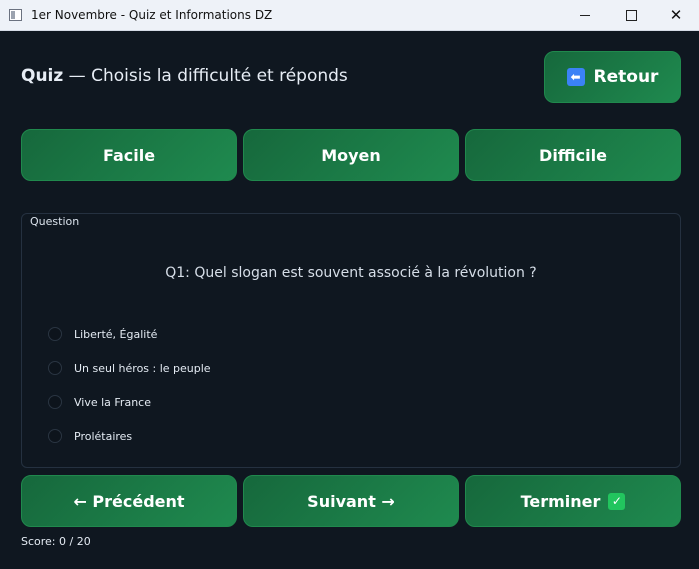 Image resolution: width=699 pixels, height=569 pixels. Describe the element at coordinates (115, 334) in the screenshot. I see `answer-option-label: Liberté, Égalité` at that location.